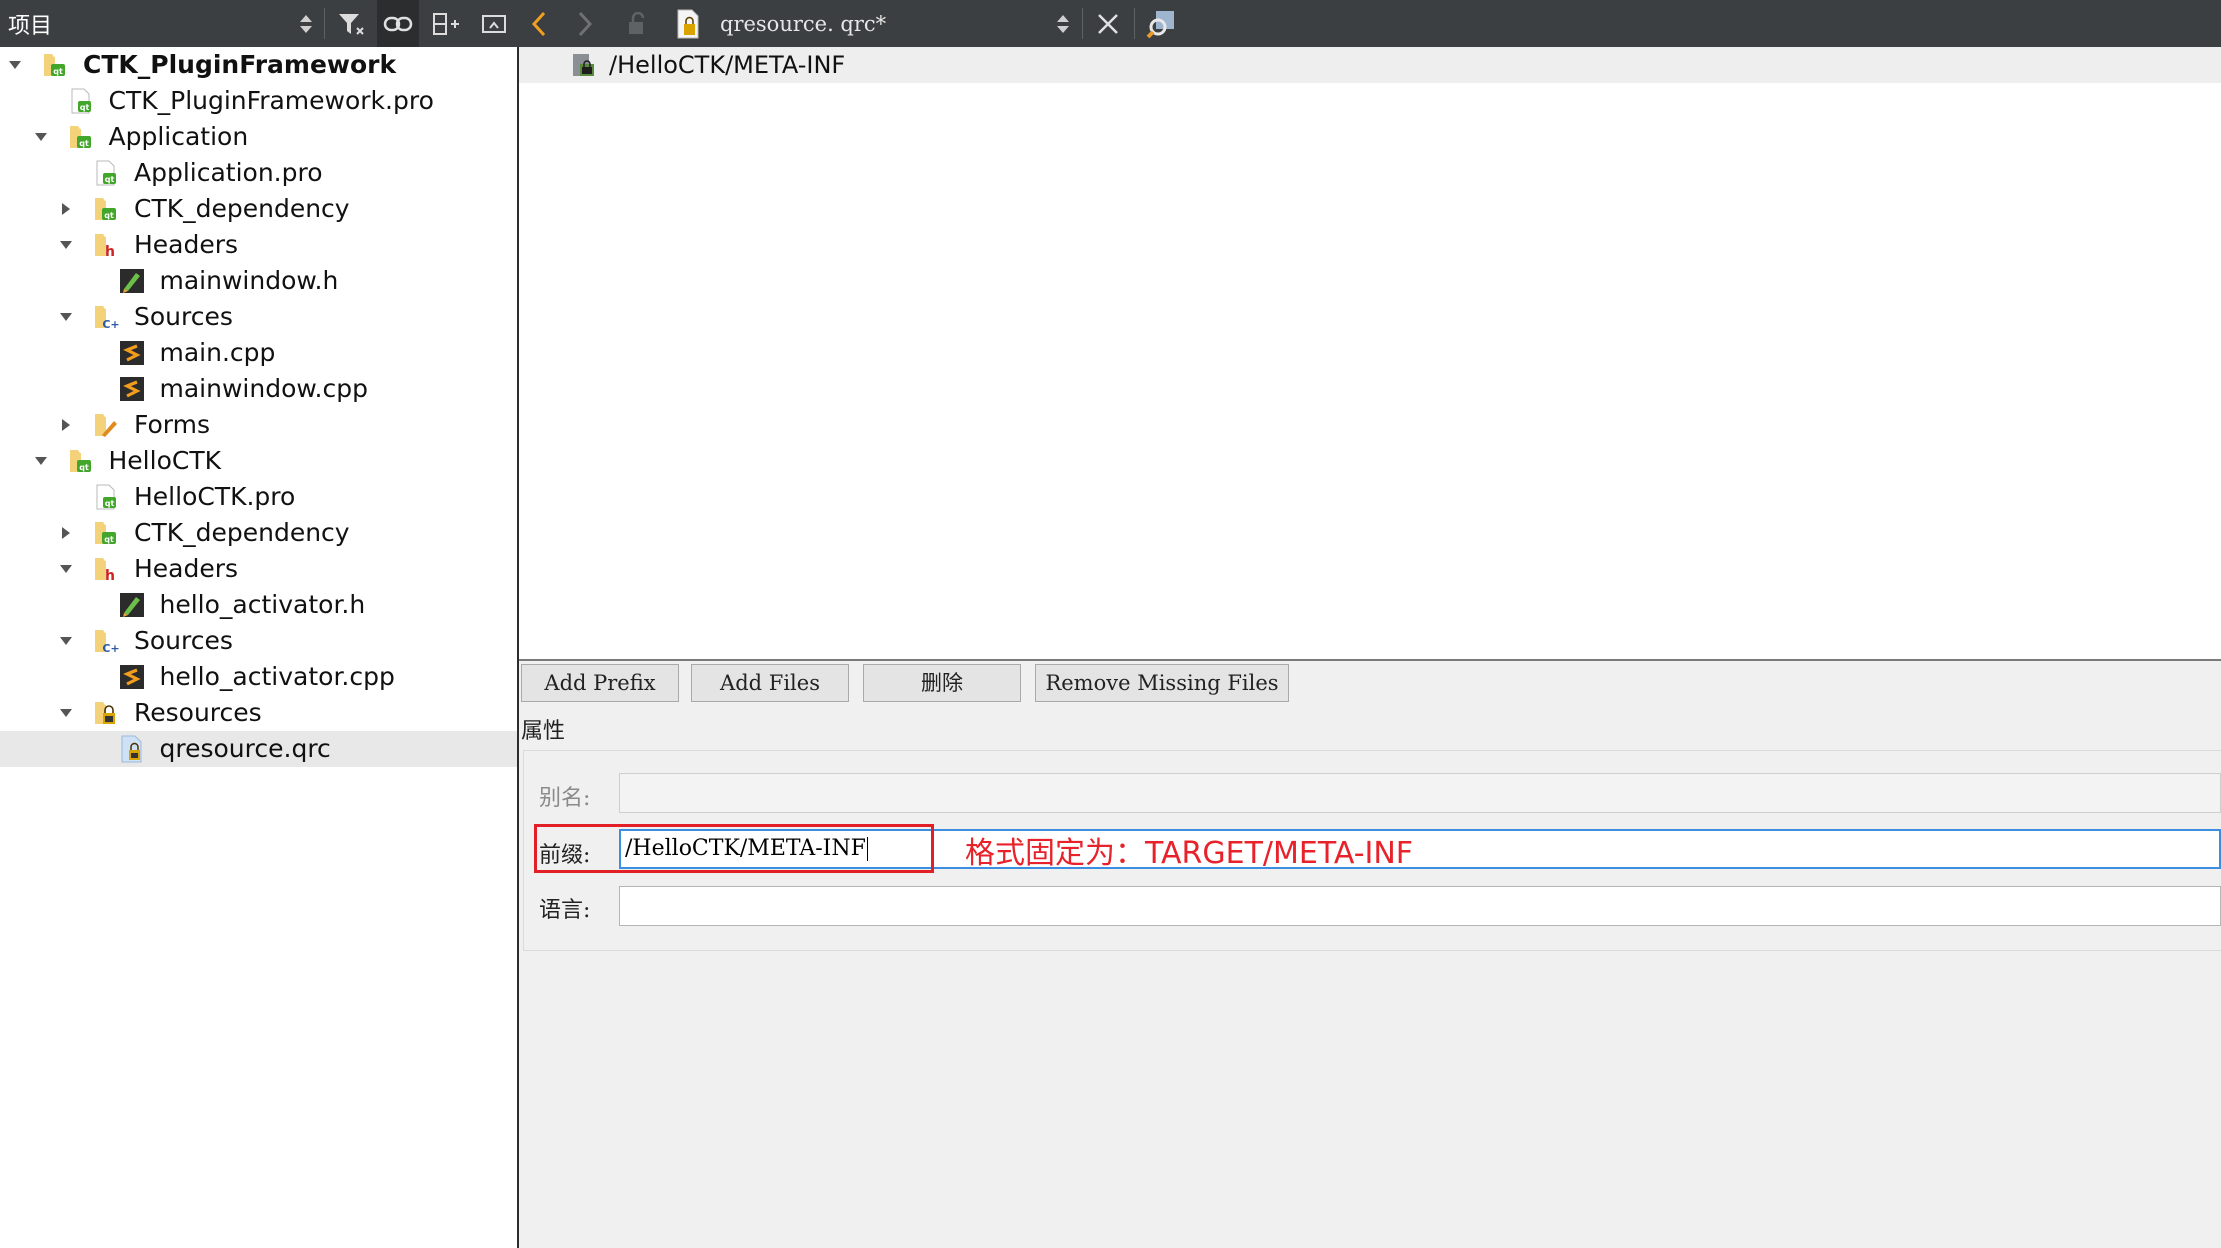  I want to click on tree-item: hello_activator.h, so click(258, 605).